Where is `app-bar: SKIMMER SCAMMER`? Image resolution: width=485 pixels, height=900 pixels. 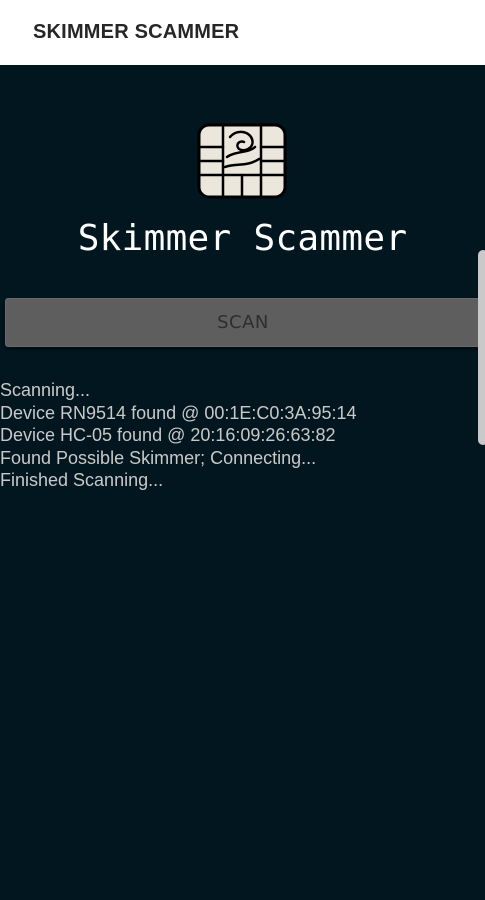
app-bar: SKIMMER SCAMMER is located at coordinates (242, 32).